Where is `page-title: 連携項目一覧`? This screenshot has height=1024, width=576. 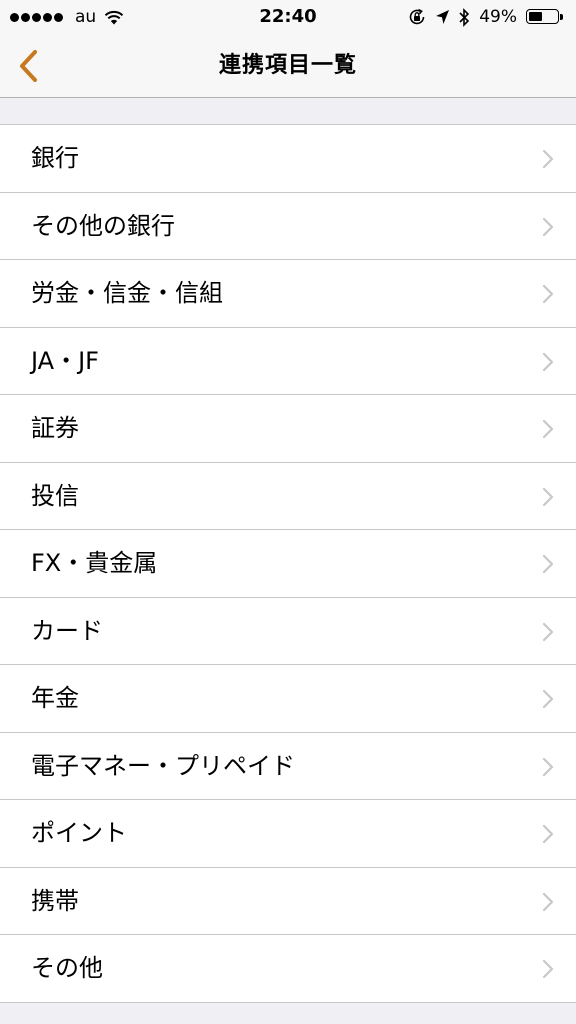 page-title: 連携項目一覧 is located at coordinates (287, 65).